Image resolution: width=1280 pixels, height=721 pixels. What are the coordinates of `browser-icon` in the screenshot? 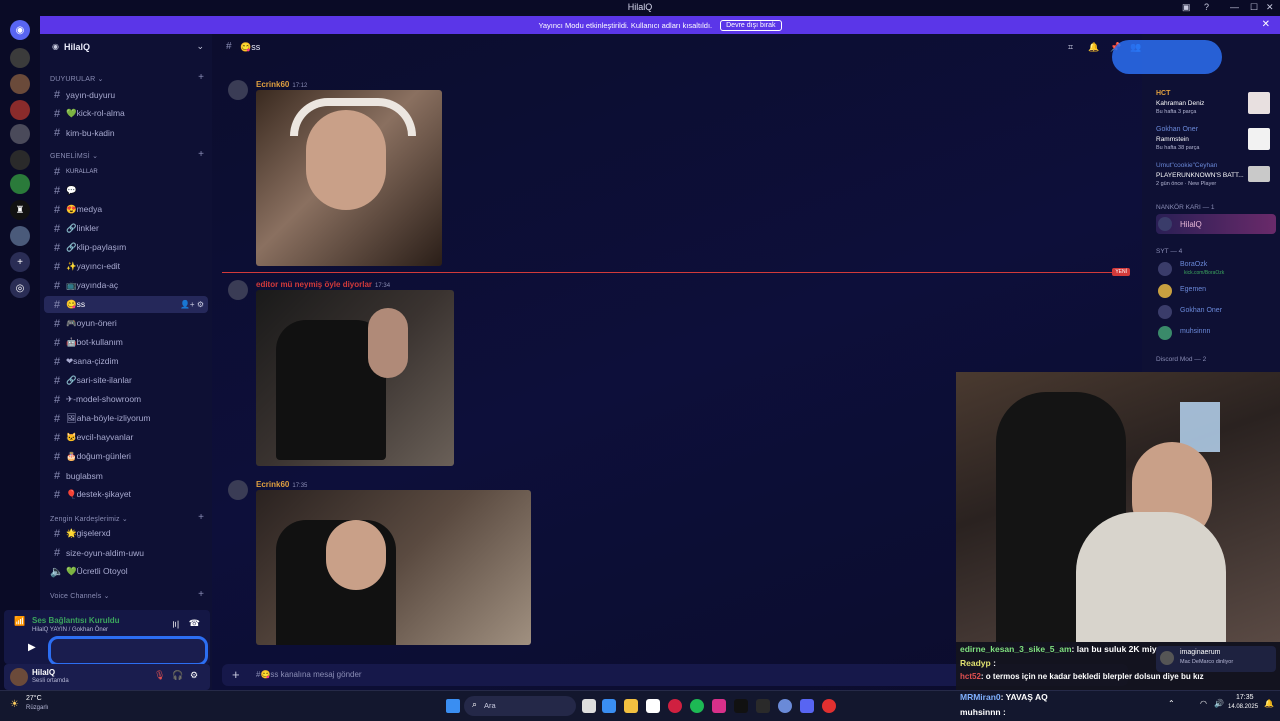 It's located at (829, 706).